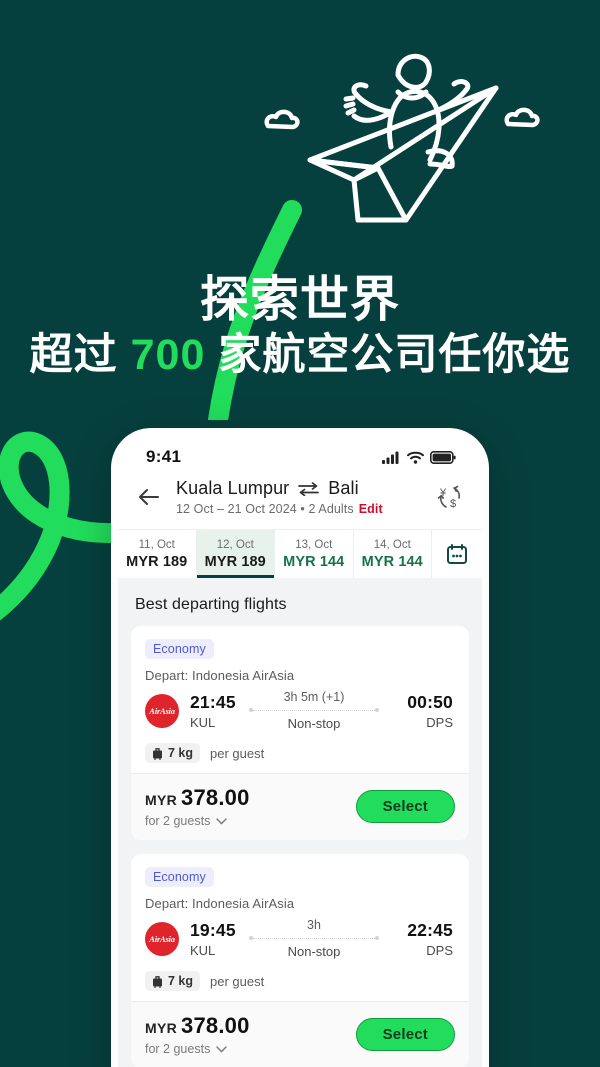 This screenshot has width=600, height=1067. I want to click on date-tab-day: 11, Oct, so click(156, 545).